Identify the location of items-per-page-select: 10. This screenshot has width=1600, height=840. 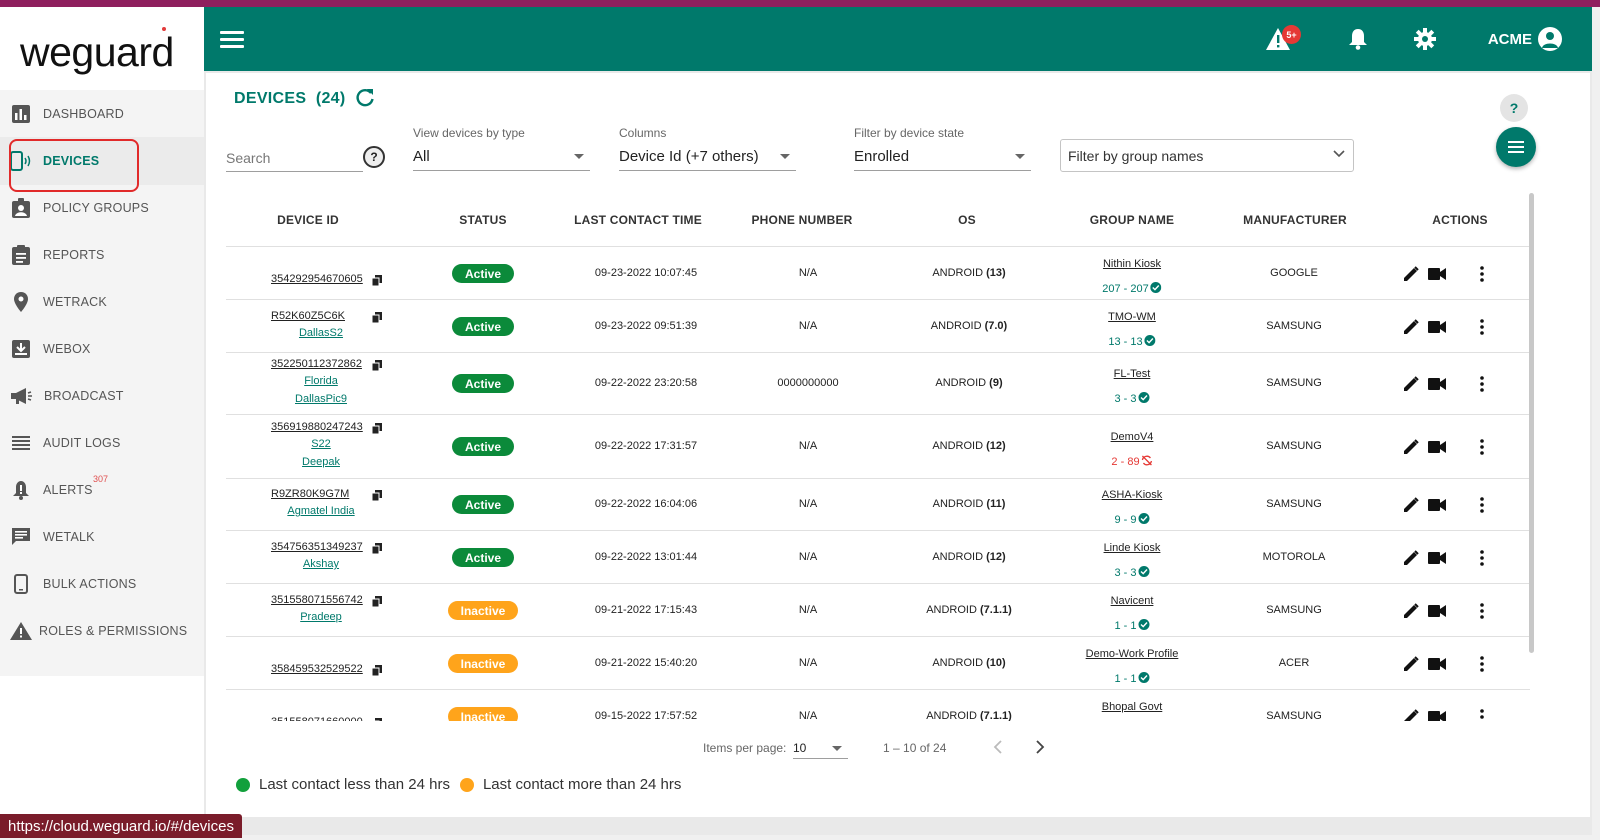
(820, 747).